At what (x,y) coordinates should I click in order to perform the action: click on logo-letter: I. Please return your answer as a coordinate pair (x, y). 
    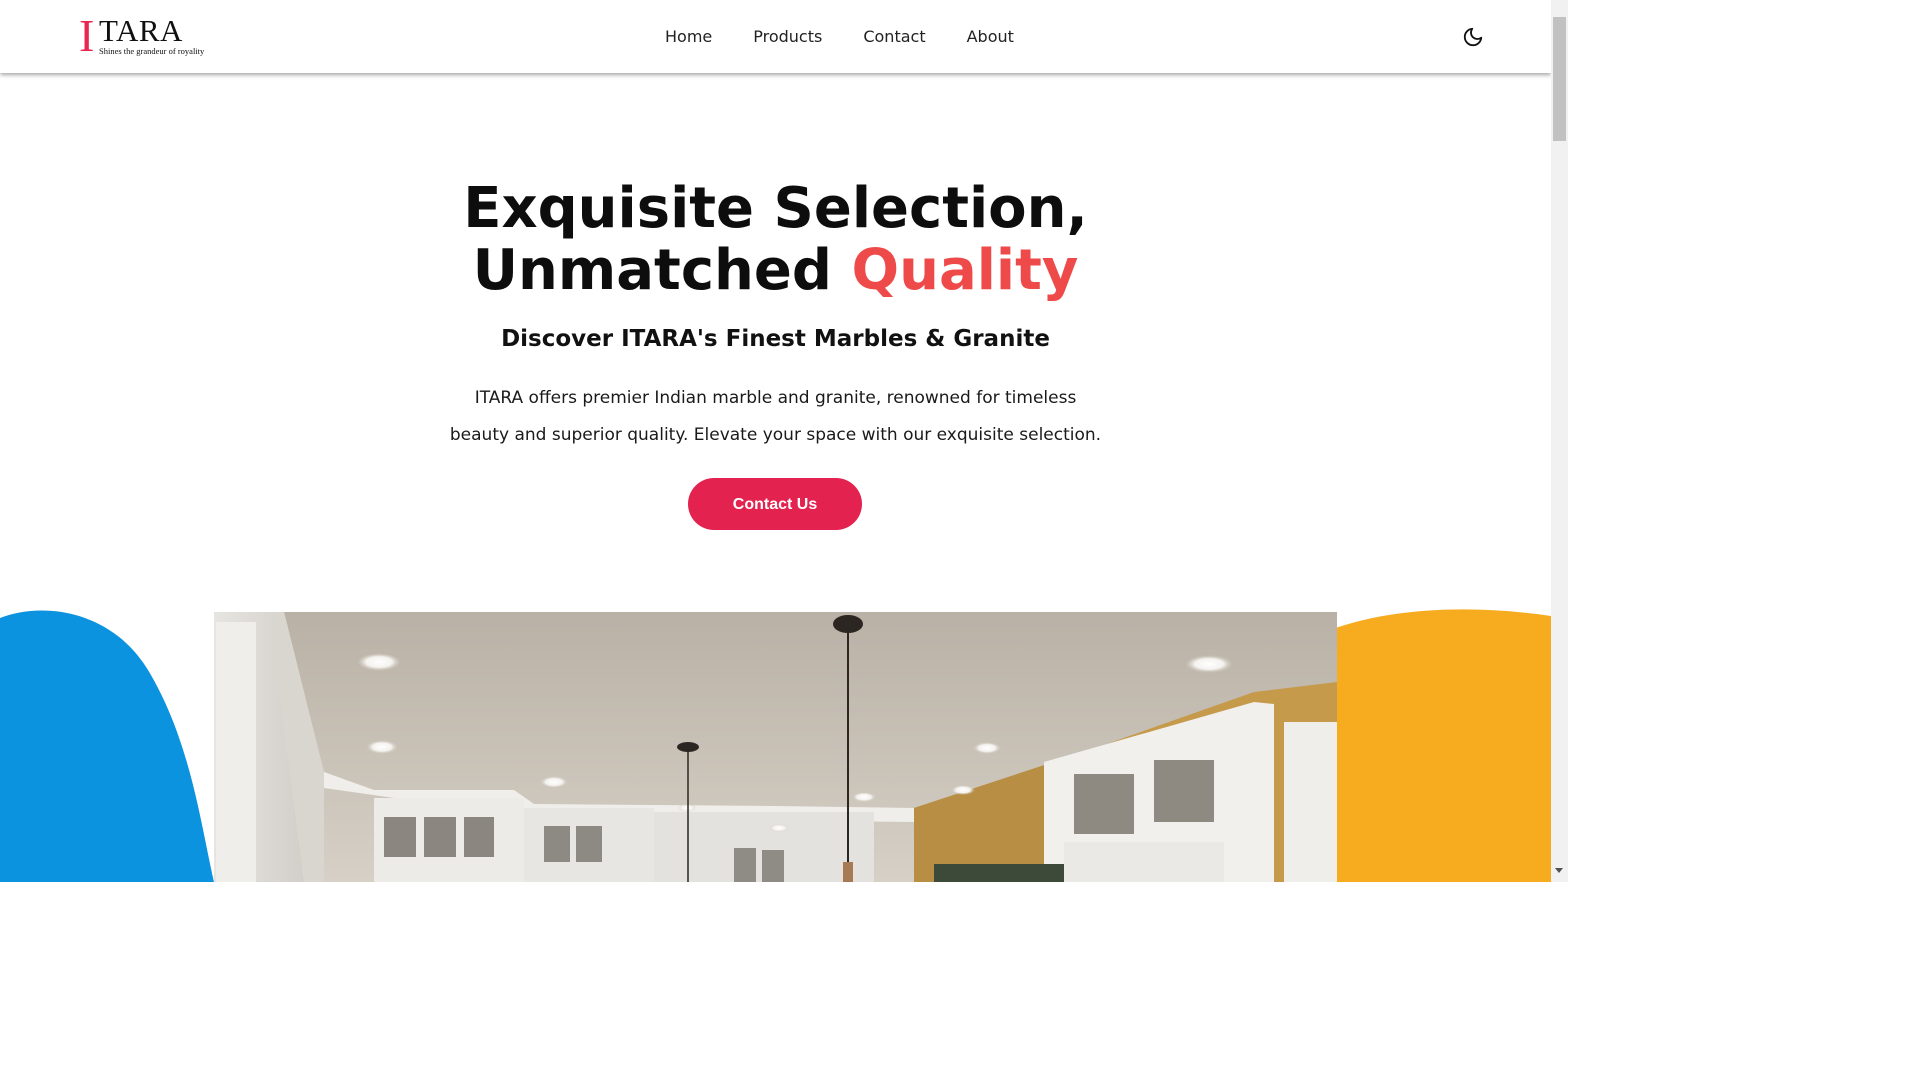
    Looking at the image, I should click on (87, 35).